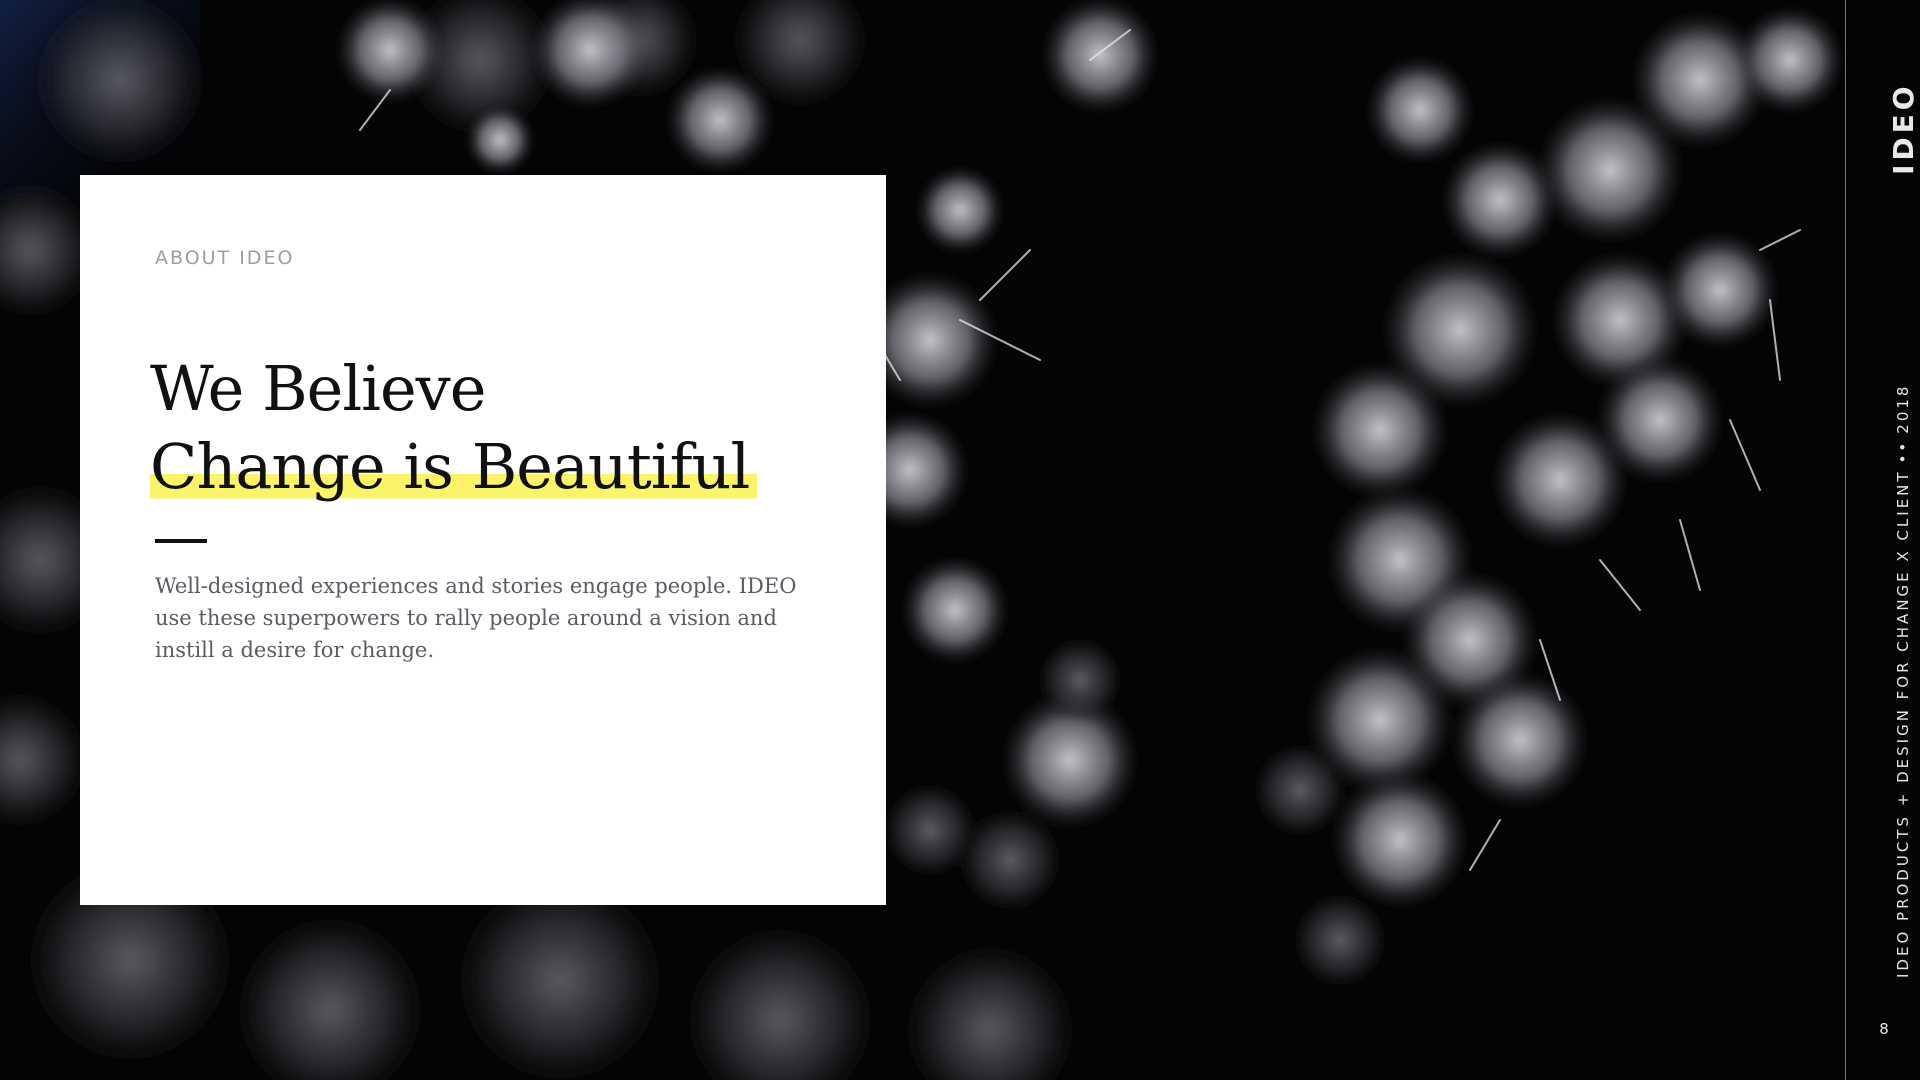 Image resolution: width=1920 pixels, height=1080 pixels. Describe the element at coordinates (318, 388) in the screenshot. I see `headline-line-1: We Believe` at that location.